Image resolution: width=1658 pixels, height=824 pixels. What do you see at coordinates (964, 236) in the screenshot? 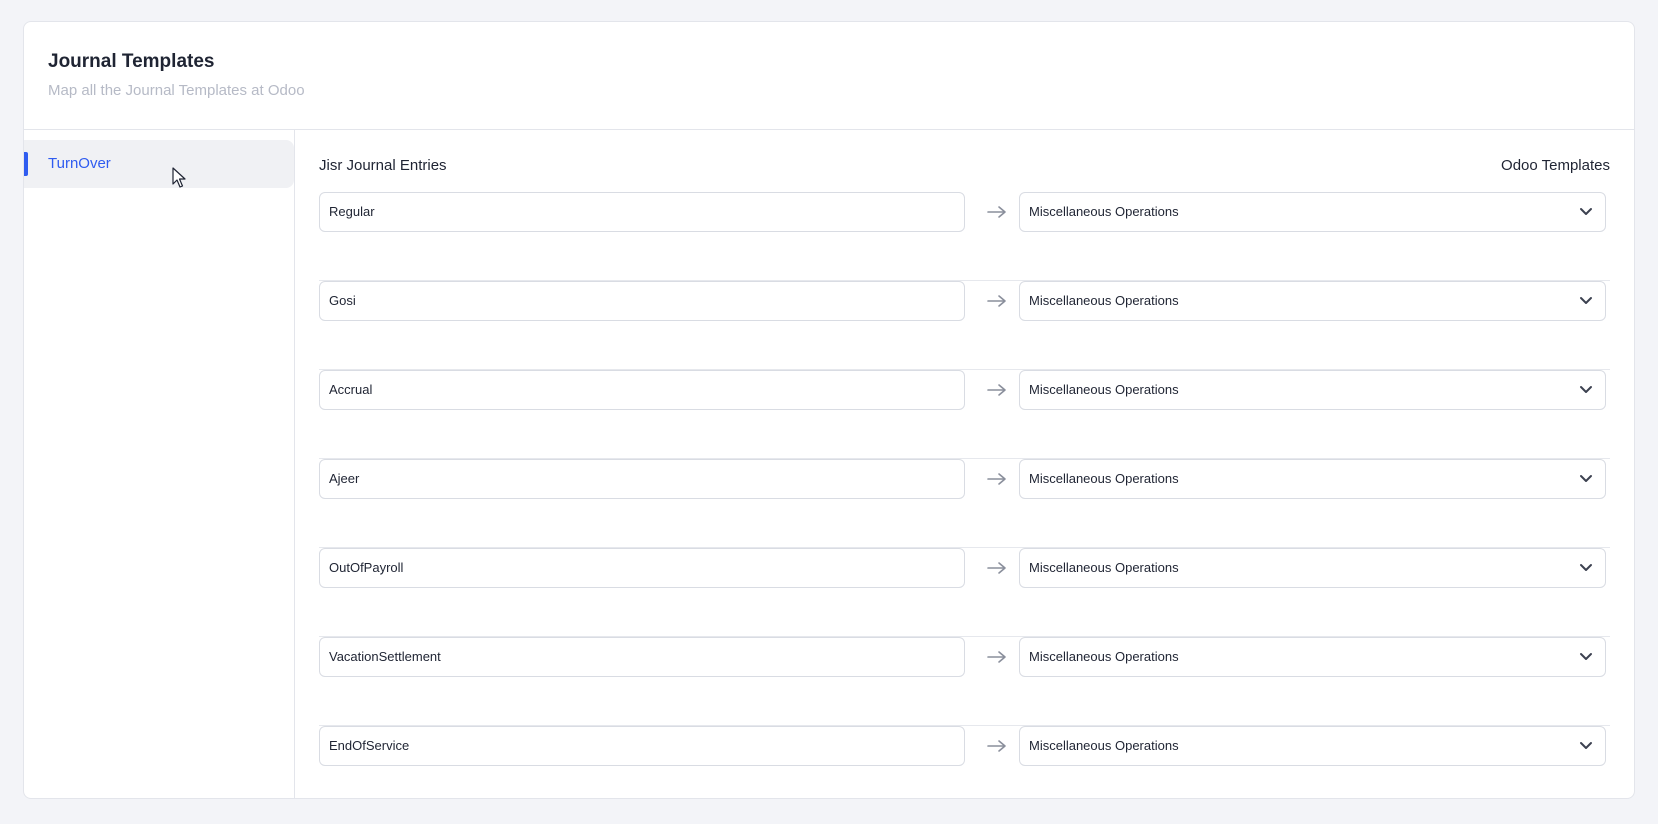
I see `mapping-row: Regular Miscellaneous Operations` at bounding box center [964, 236].